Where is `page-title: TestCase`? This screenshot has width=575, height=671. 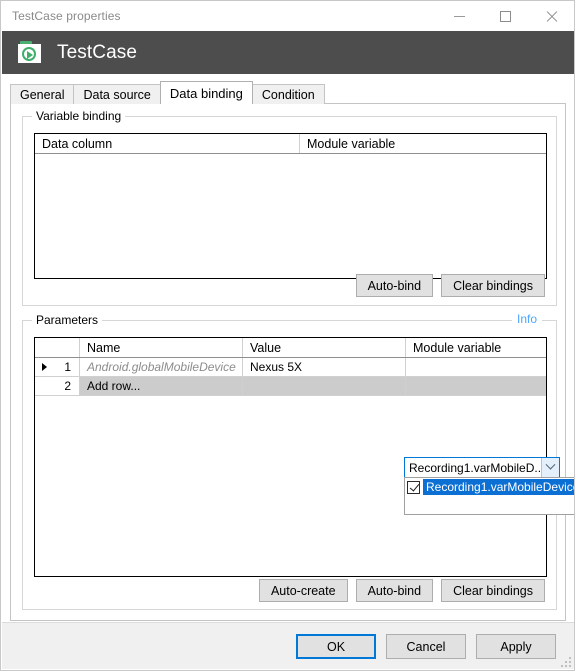
page-title: TestCase is located at coordinates (97, 52).